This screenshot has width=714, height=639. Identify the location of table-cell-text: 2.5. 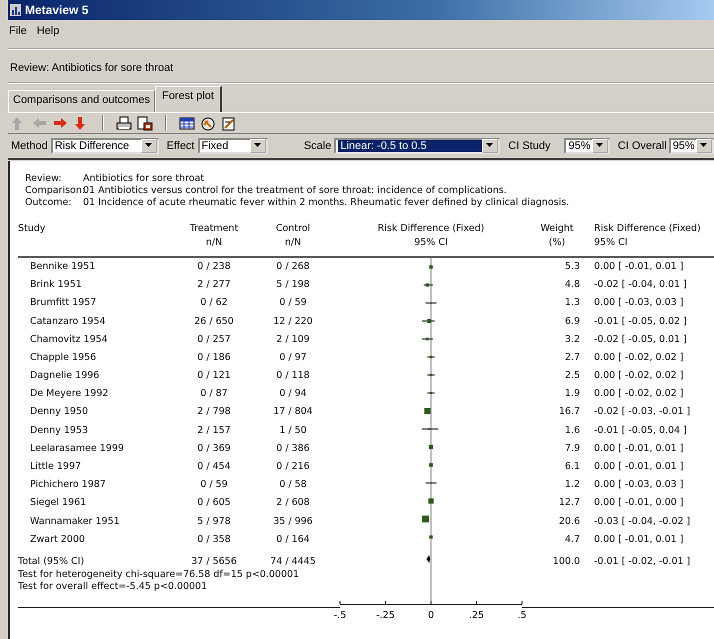
(572, 376).